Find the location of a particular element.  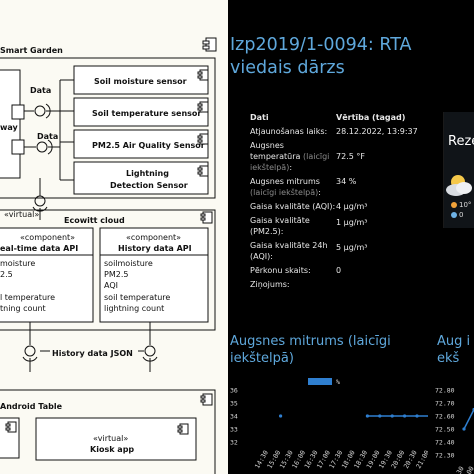

y-tick-label: 72.60 is located at coordinates (445, 417).